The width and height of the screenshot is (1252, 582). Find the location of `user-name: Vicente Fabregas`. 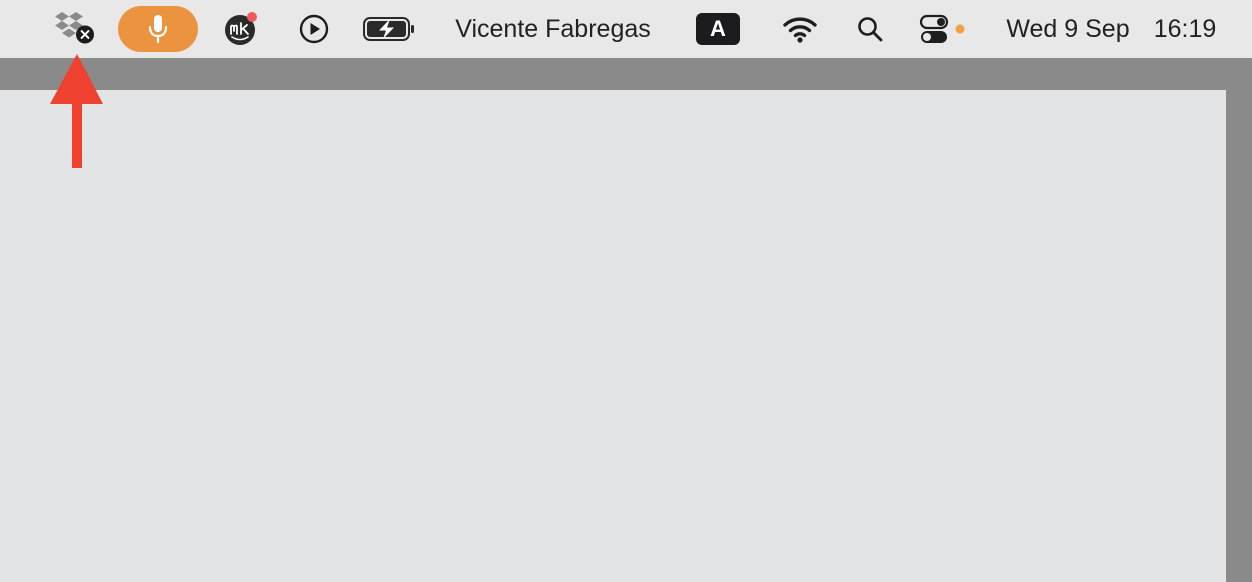

user-name: Vicente Fabregas is located at coordinates (553, 28).